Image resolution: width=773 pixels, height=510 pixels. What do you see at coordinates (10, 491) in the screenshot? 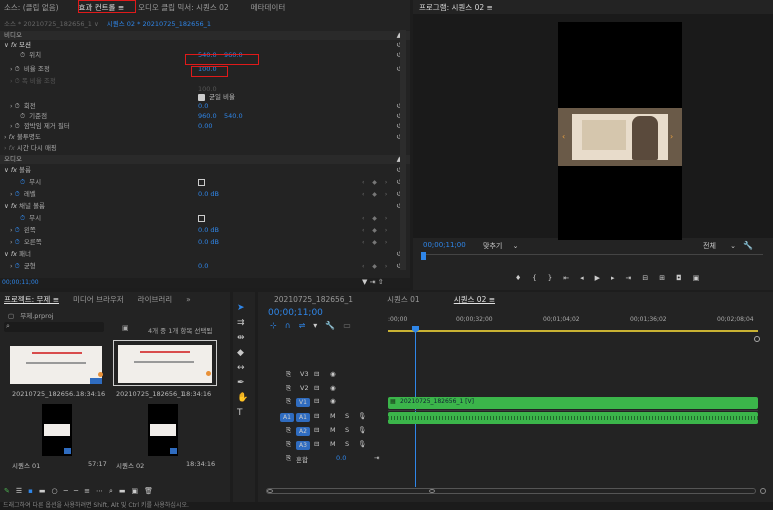
I see `pencil-icon: ✎` at bounding box center [10, 491].